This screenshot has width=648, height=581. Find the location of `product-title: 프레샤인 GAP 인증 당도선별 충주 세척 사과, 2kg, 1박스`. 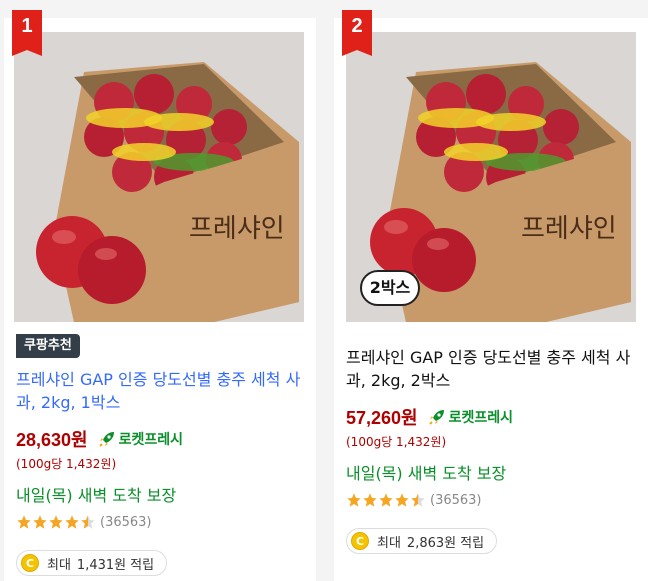

product-title: 프레샤인 GAP 인증 당도선별 충주 세척 사과, 2kg, 1박스 is located at coordinates (161, 391).